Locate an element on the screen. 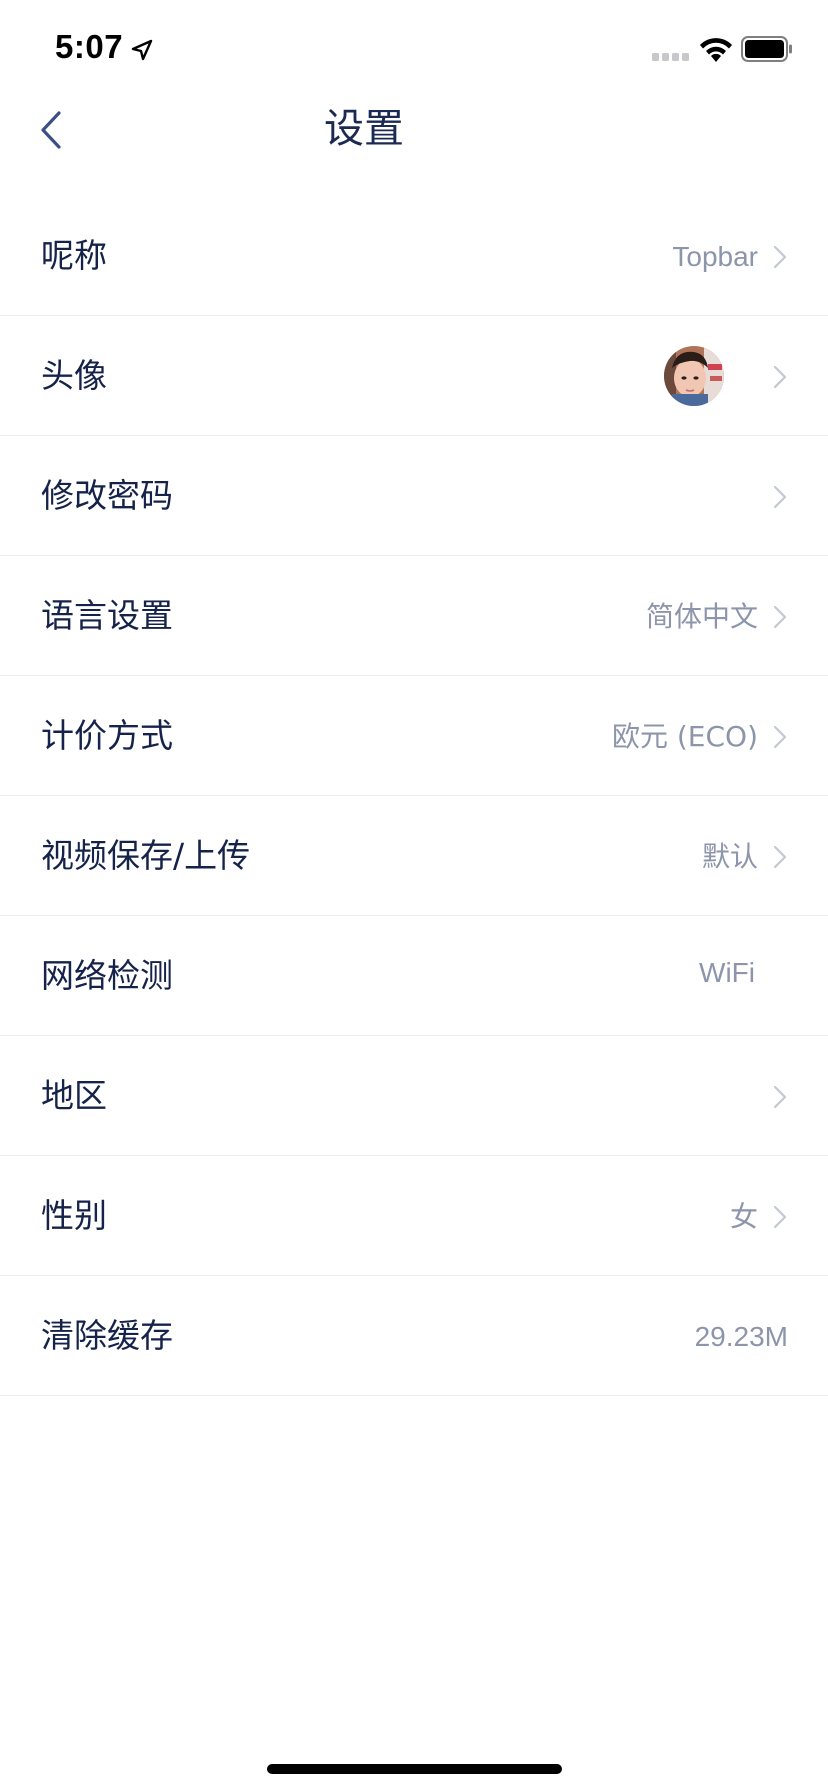  setting-label: 性别 is located at coordinates (74, 1215).